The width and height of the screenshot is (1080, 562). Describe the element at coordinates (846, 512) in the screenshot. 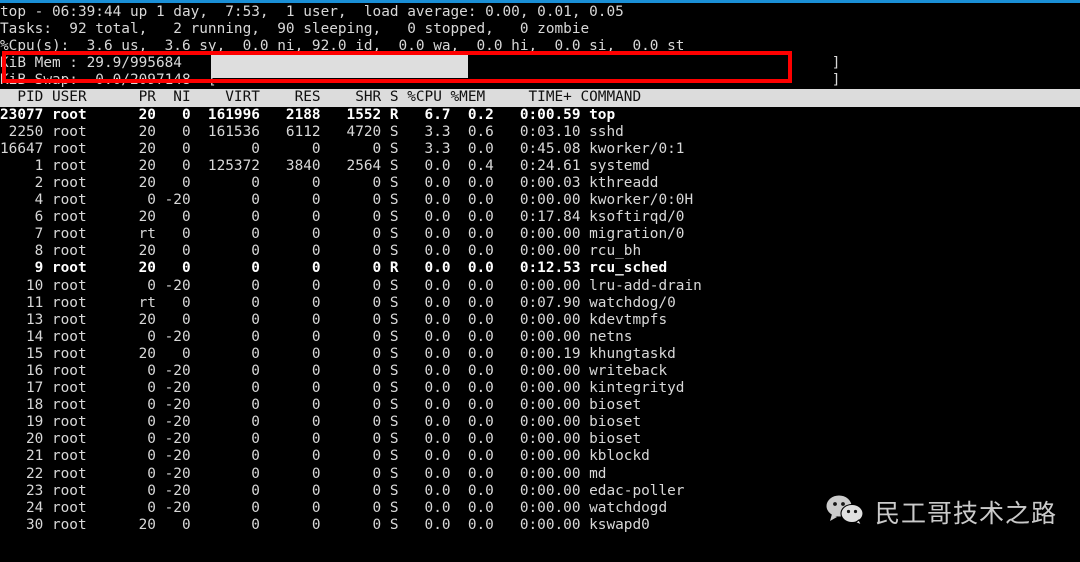

I see `wechat-icon` at that location.